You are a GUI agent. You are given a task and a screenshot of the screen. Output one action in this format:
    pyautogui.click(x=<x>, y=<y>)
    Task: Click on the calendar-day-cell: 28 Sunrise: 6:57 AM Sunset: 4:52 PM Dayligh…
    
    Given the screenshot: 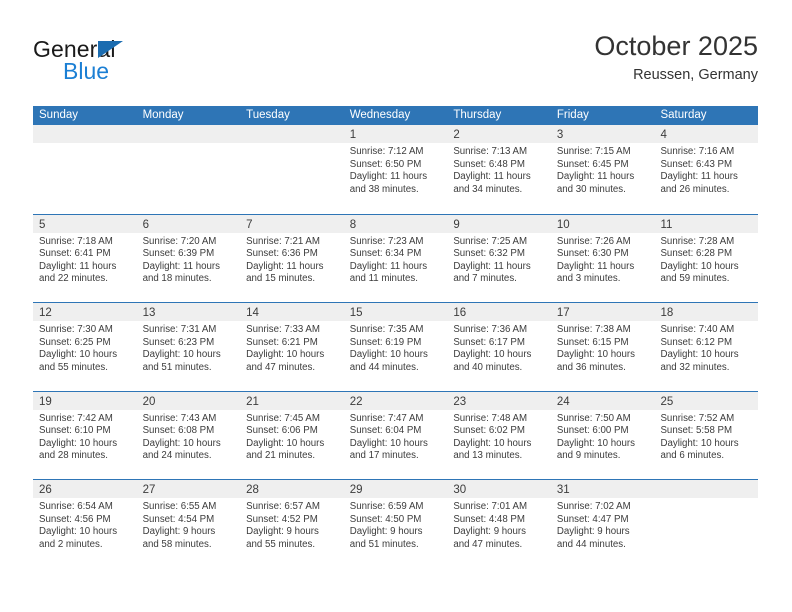 What is the action you would take?
    pyautogui.click(x=292, y=524)
    